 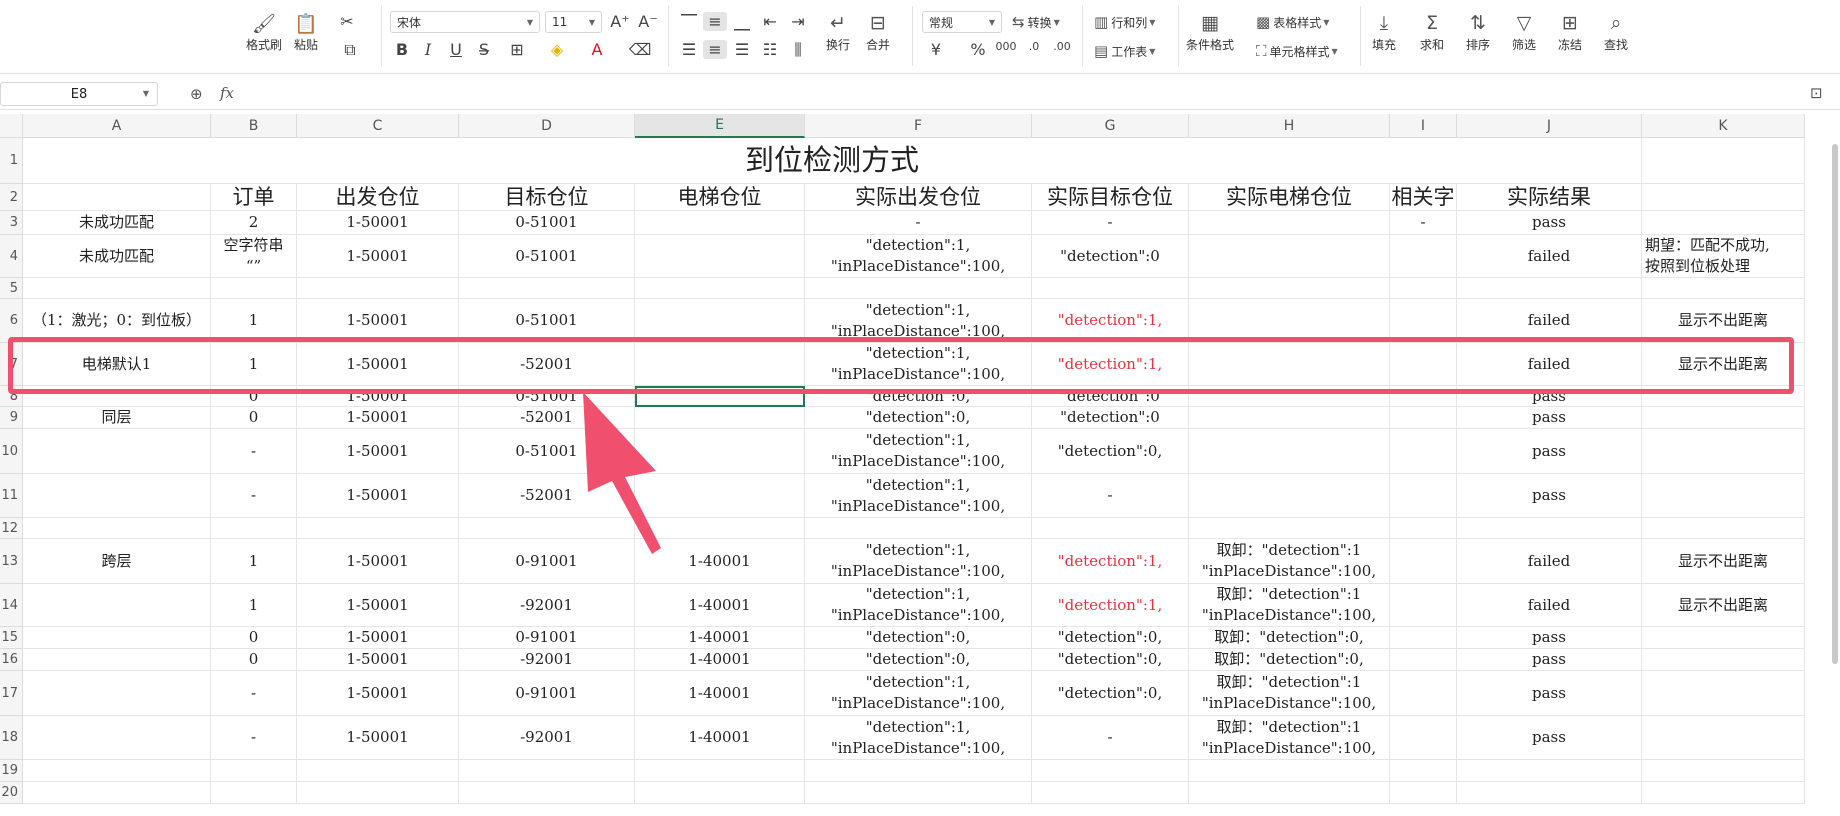 What do you see at coordinates (720, 528) in the screenshot?
I see `cell-E12` at bounding box center [720, 528].